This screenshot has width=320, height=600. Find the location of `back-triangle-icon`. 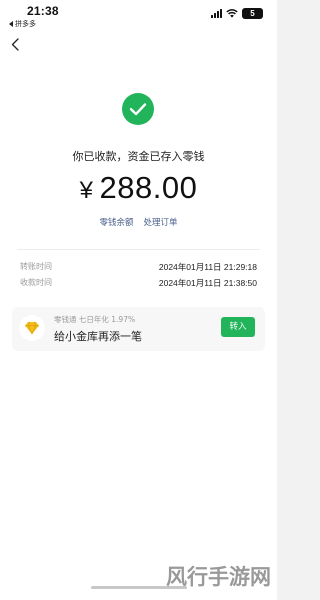

back-triangle-icon is located at coordinates (11, 24).